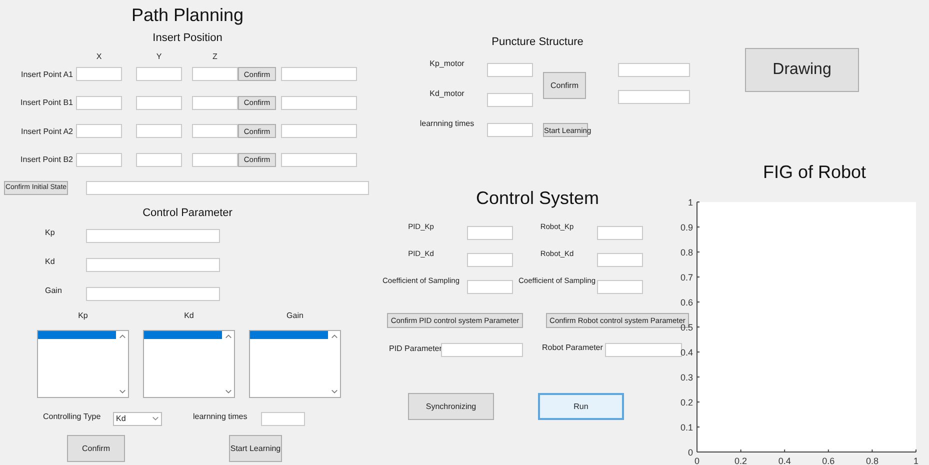 The width and height of the screenshot is (929, 465). I want to click on point-label: Insert Point A1, so click(46, 74).